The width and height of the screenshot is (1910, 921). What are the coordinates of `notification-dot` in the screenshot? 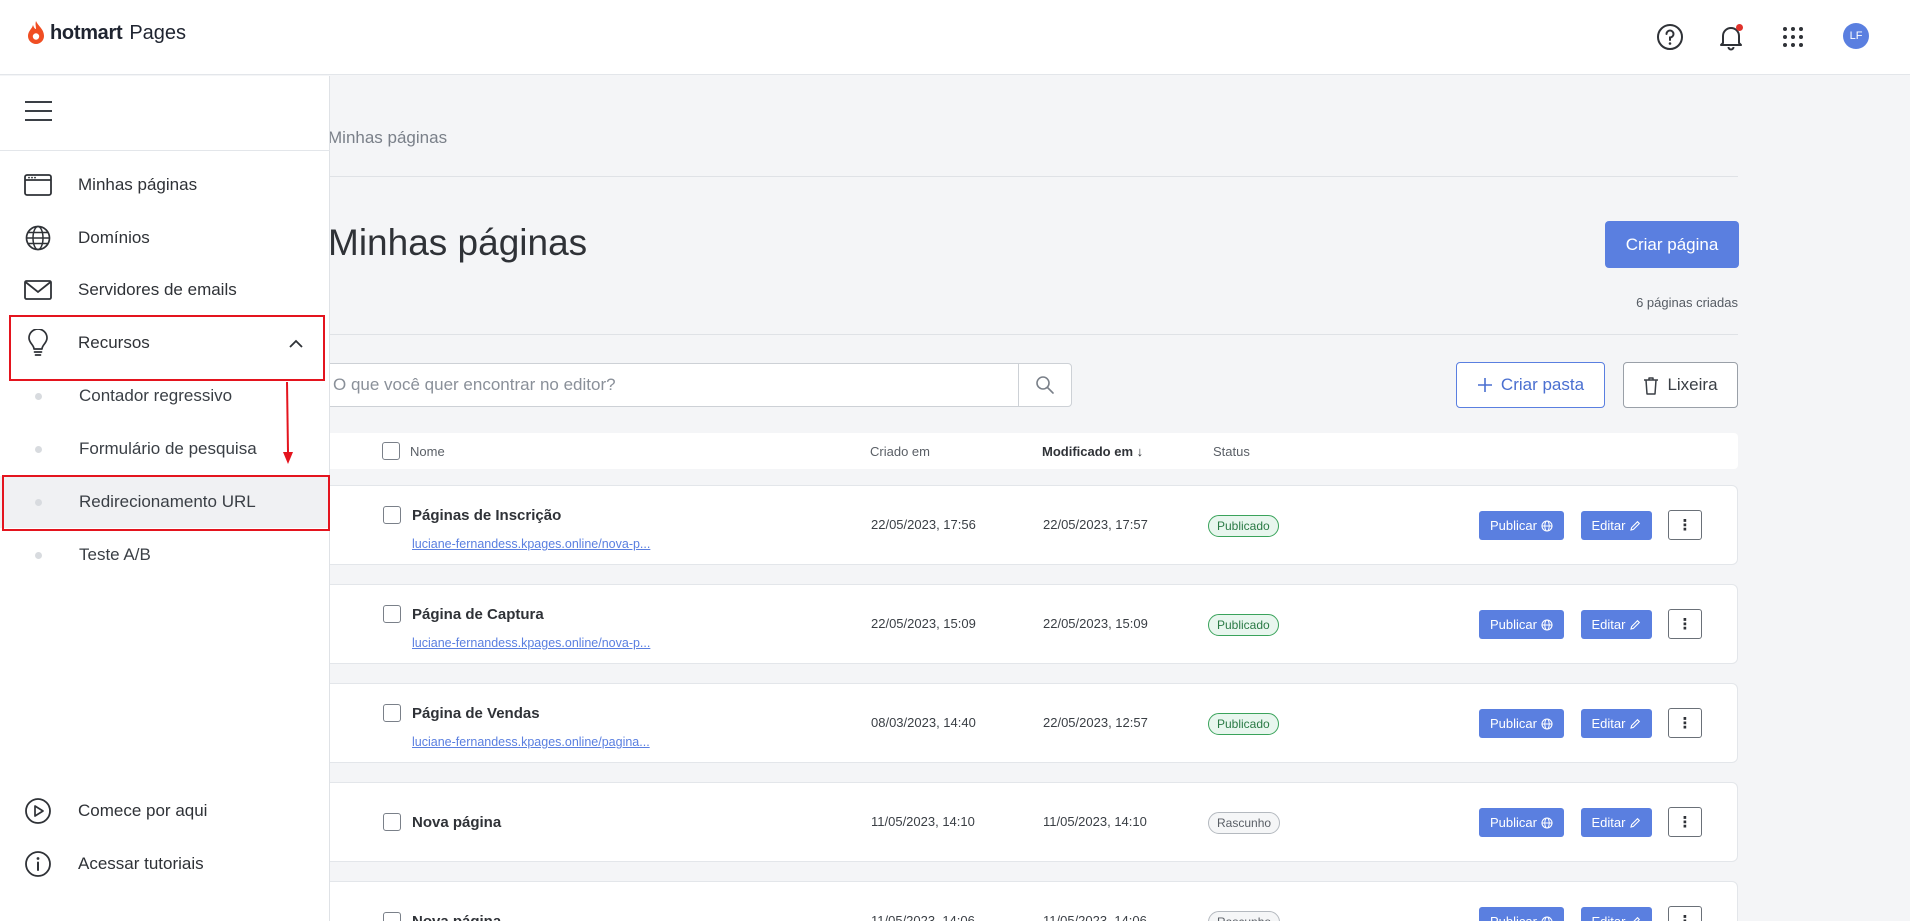 It's located at (1739, 27).